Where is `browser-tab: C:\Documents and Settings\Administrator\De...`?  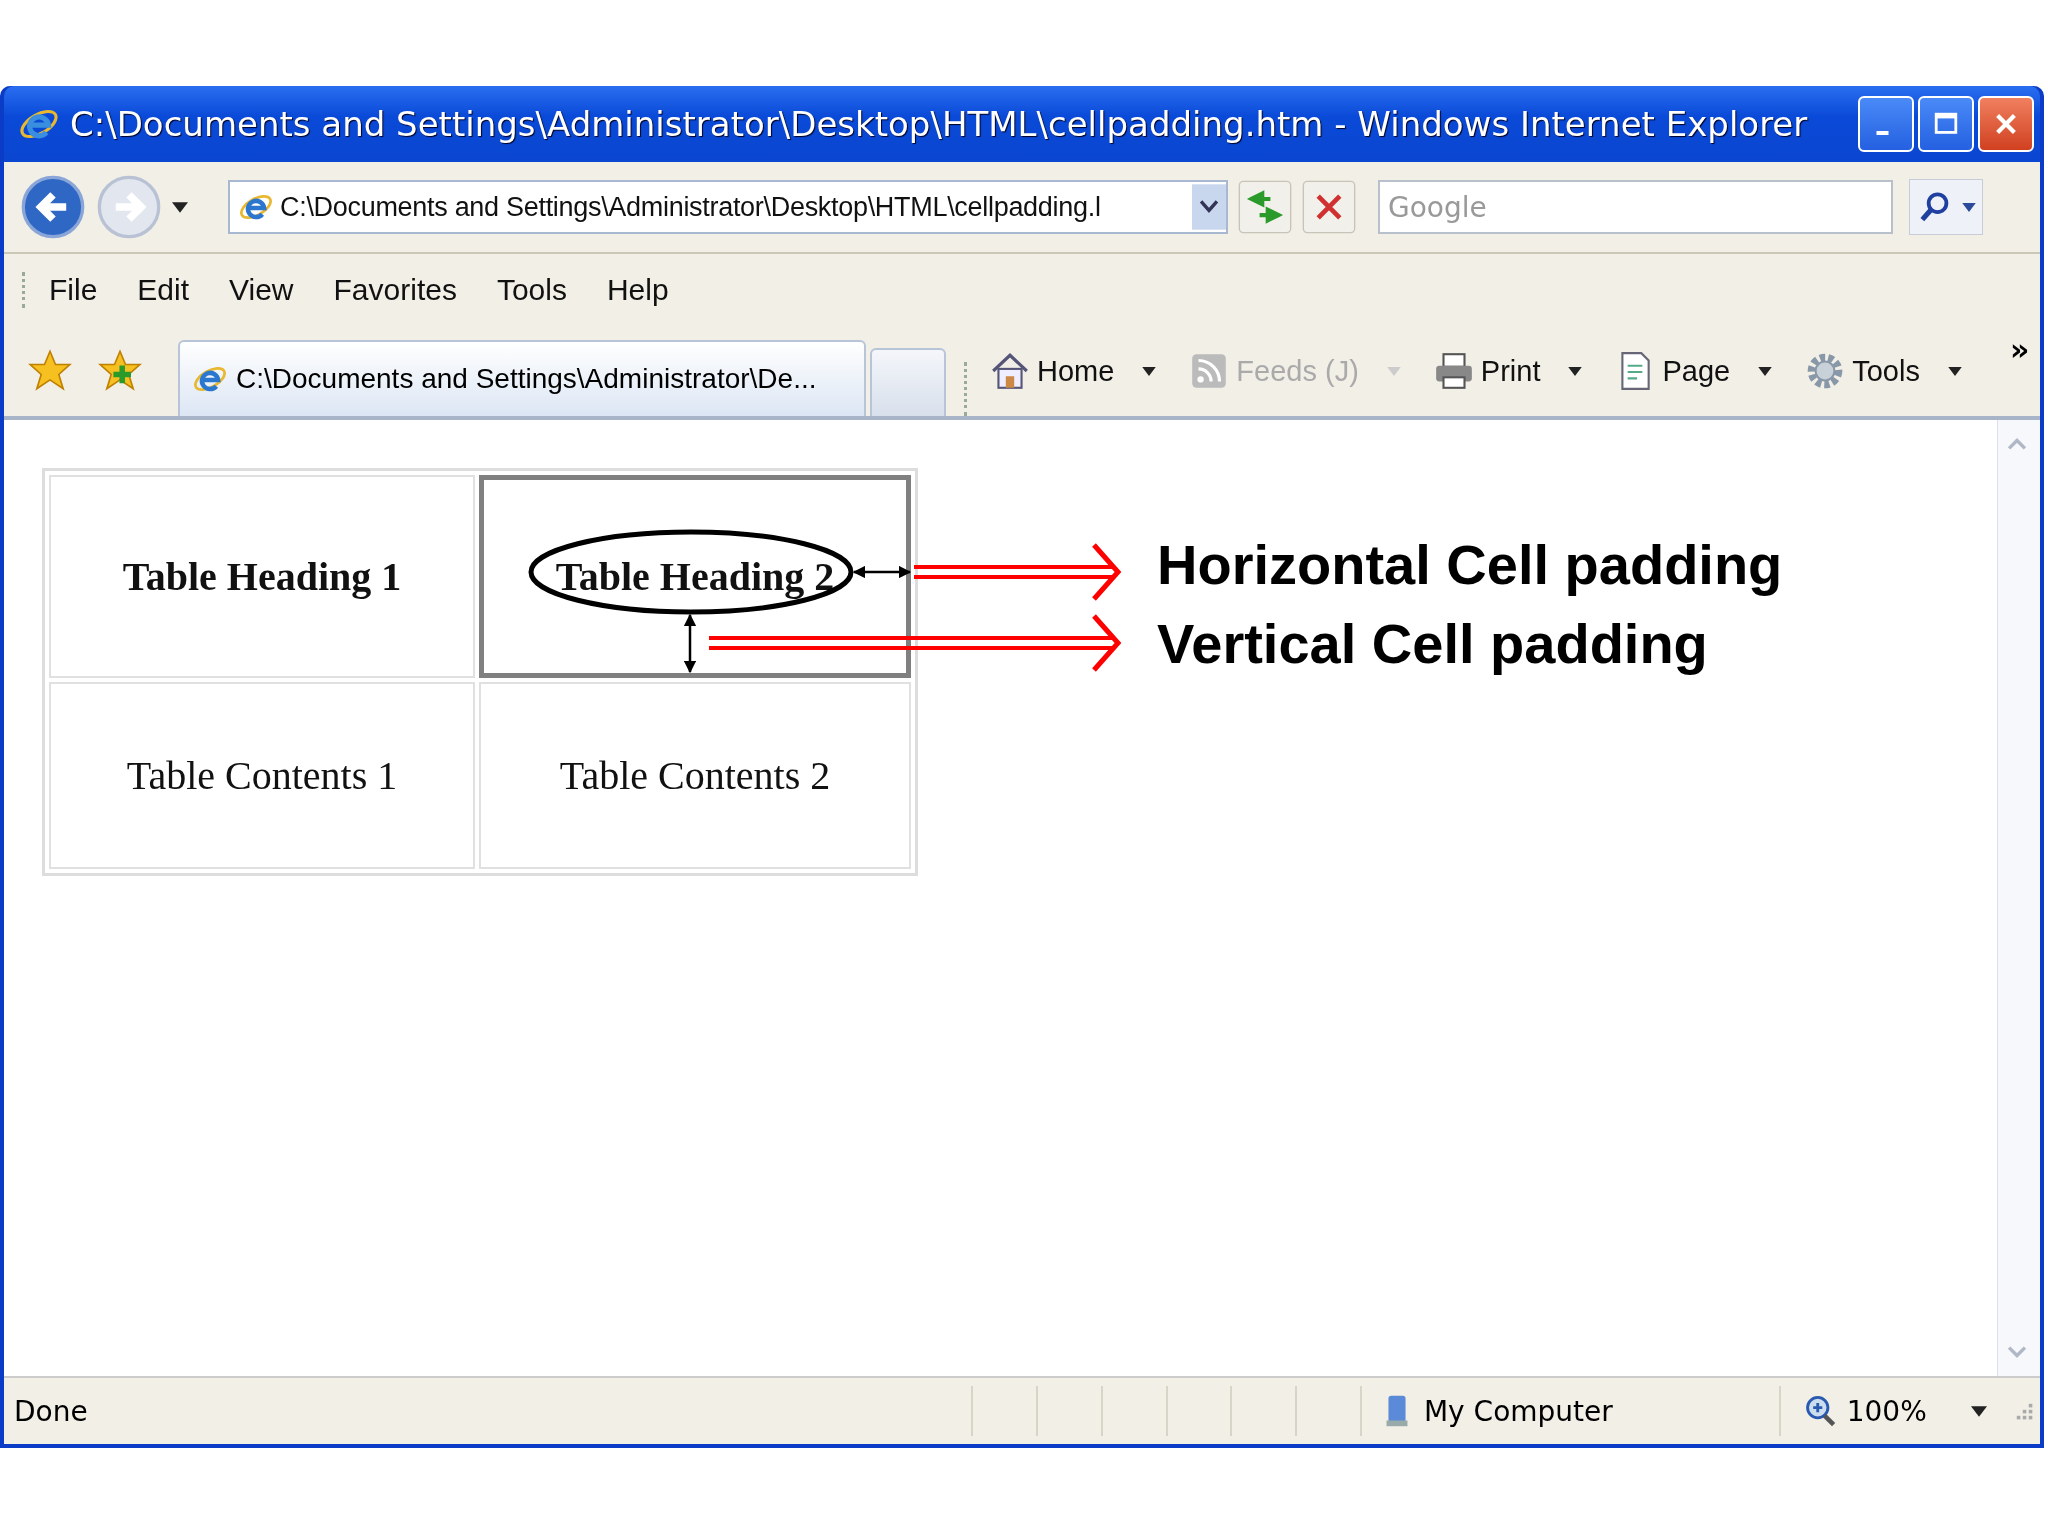
browser-tab: C:\Documents and Settings\Administrator\De... is located at coordinates (522, 378).